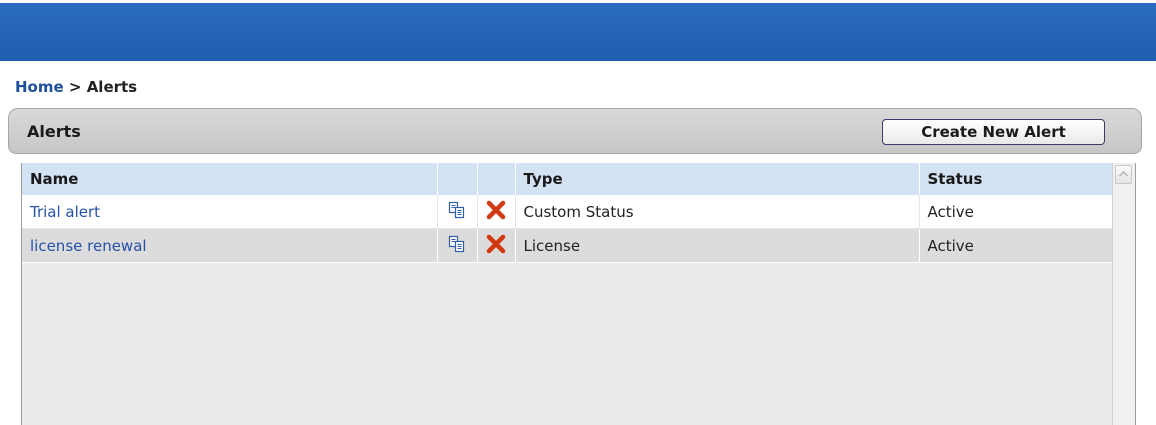 This screenshot has height=425, width=1156. Describe the element at coordinates (112, 87) in the screenshot. I see `breadcrumb-current: Alerts` at that location.